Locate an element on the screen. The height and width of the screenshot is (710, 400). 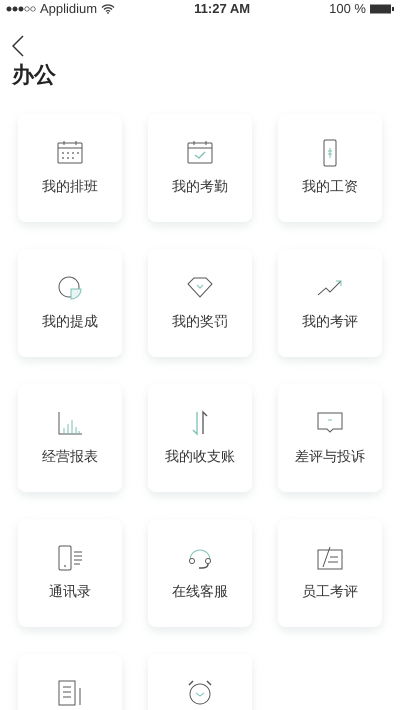
battery-icon is located at coordinates (382, 9).